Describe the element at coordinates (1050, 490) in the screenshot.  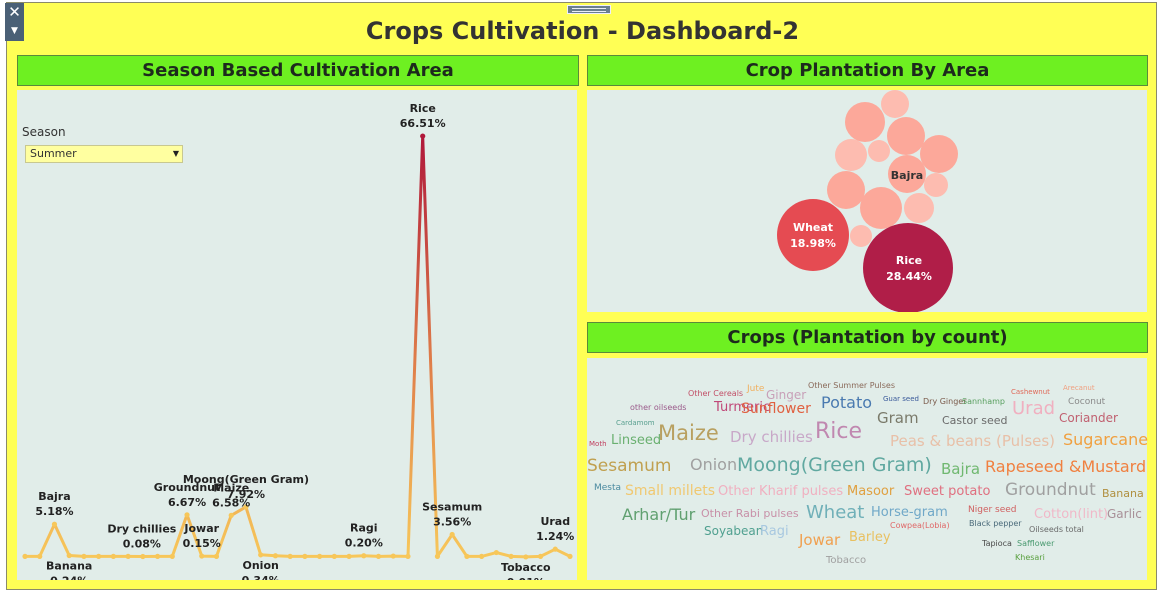
I see `word-cloud-item: Groundnut` at that location.